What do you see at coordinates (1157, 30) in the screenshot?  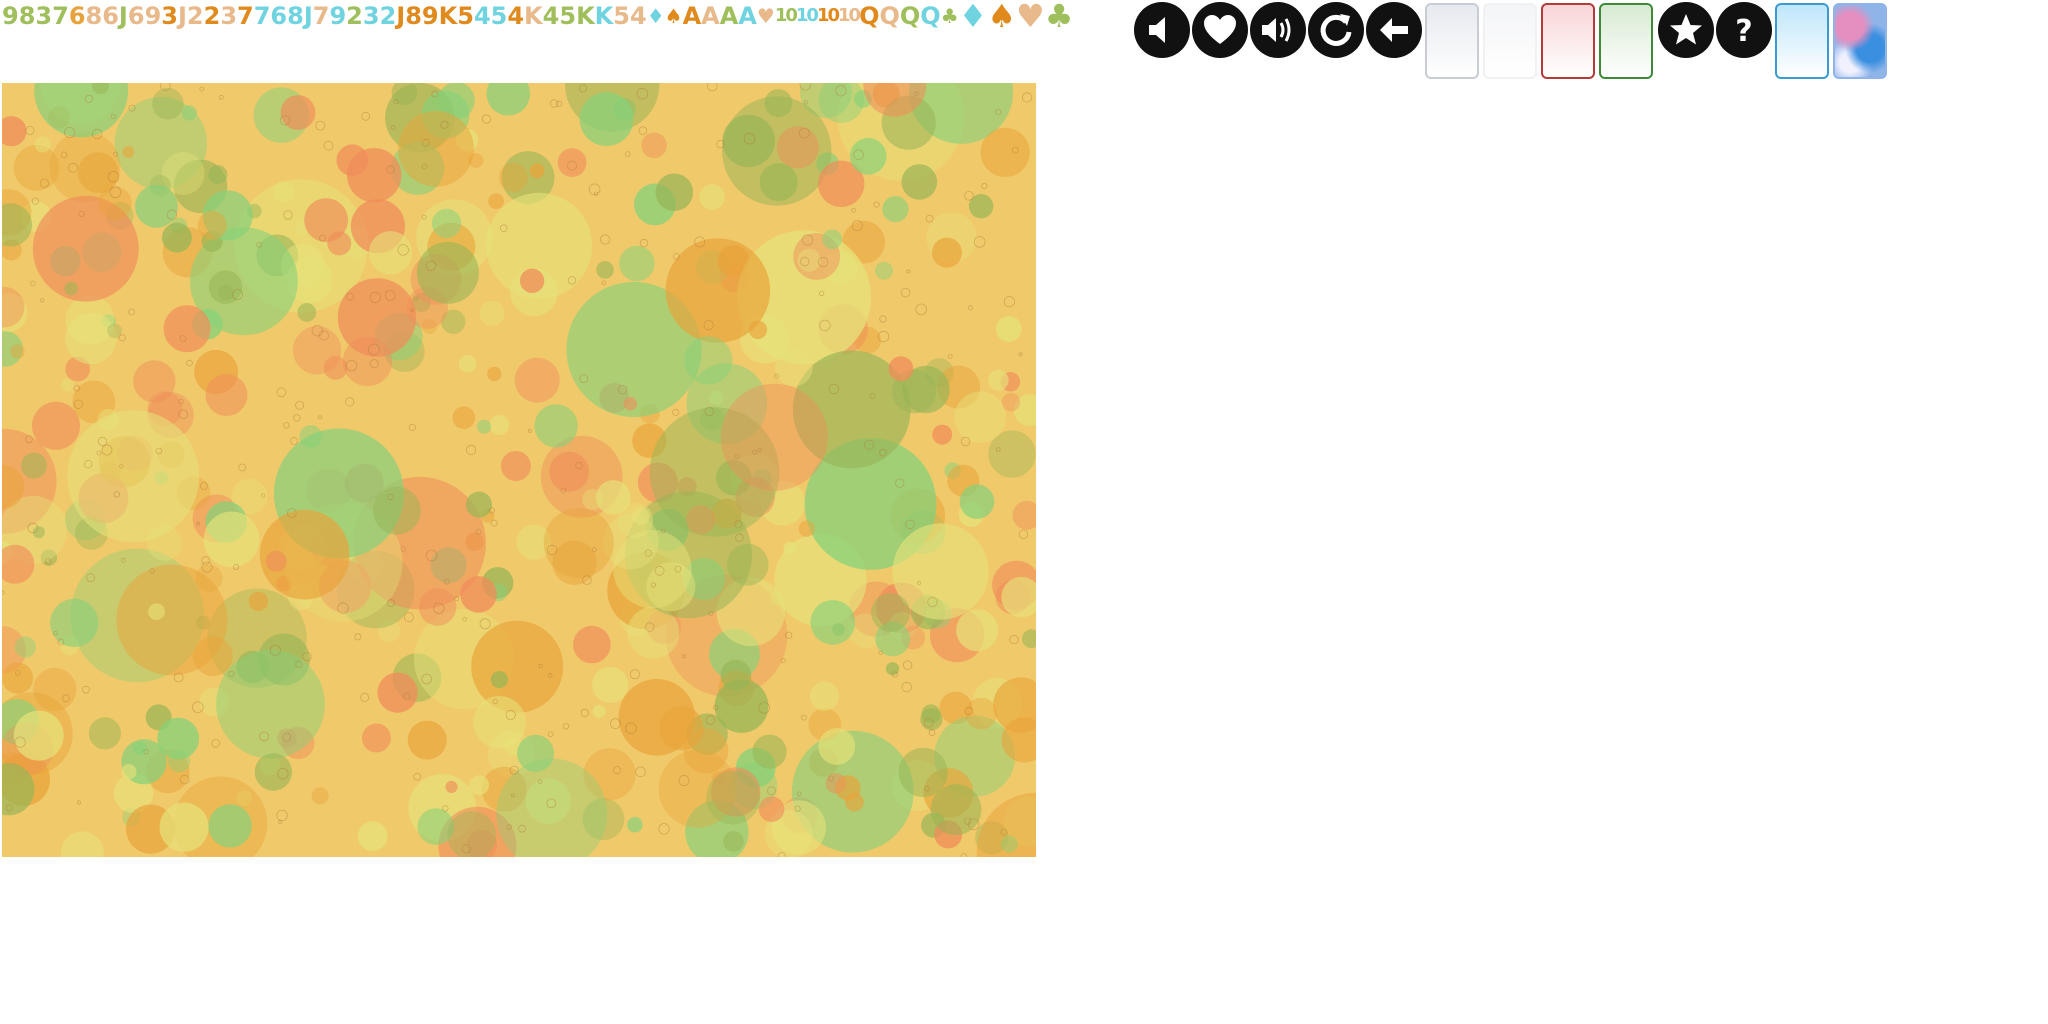 I see `sound-off-icon` at bounding box center [1157, 30].